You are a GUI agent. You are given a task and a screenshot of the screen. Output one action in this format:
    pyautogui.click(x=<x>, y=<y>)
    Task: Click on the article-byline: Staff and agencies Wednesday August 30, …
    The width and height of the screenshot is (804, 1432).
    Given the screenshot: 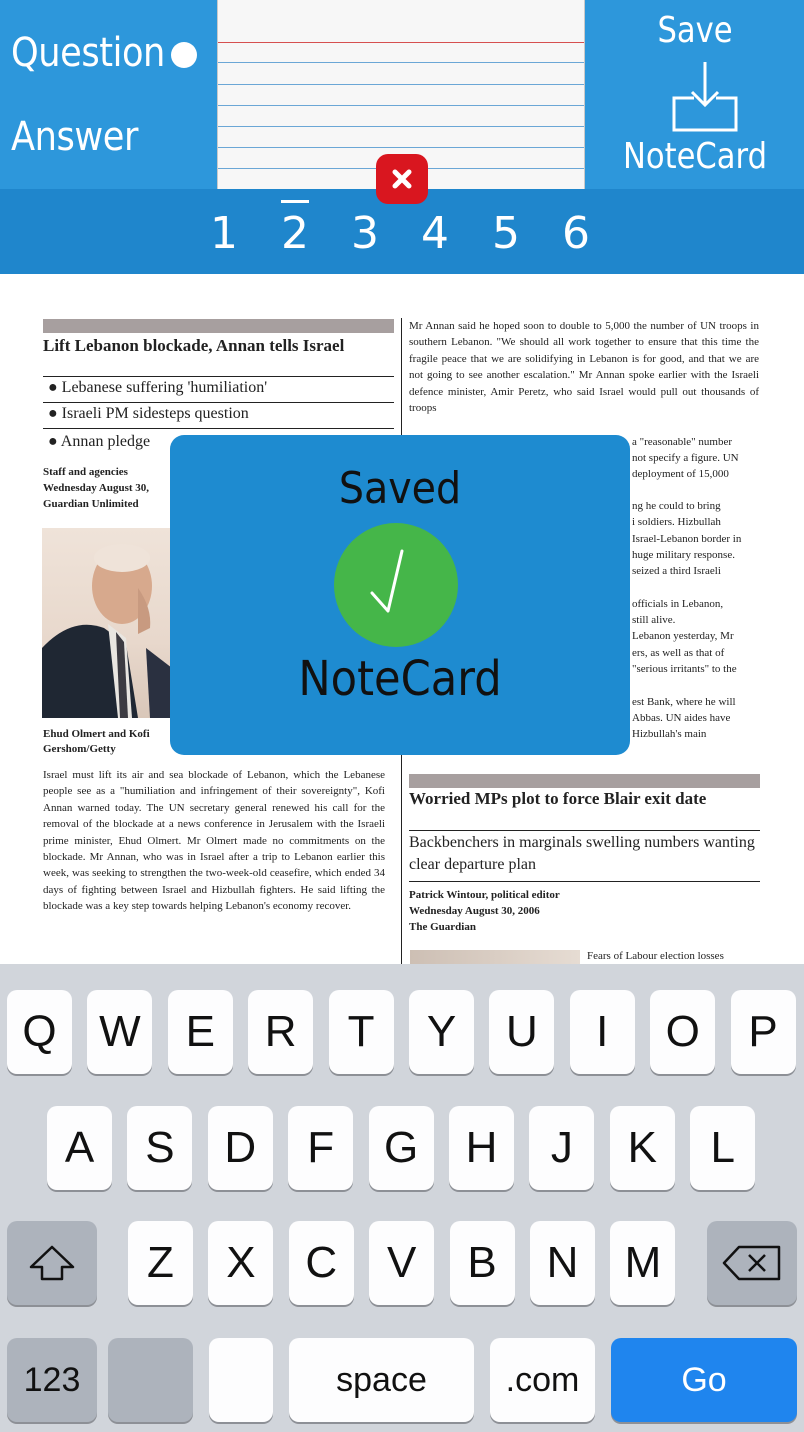 What is the action you would take?
    pyautogui.click(x=96, y=488)
    